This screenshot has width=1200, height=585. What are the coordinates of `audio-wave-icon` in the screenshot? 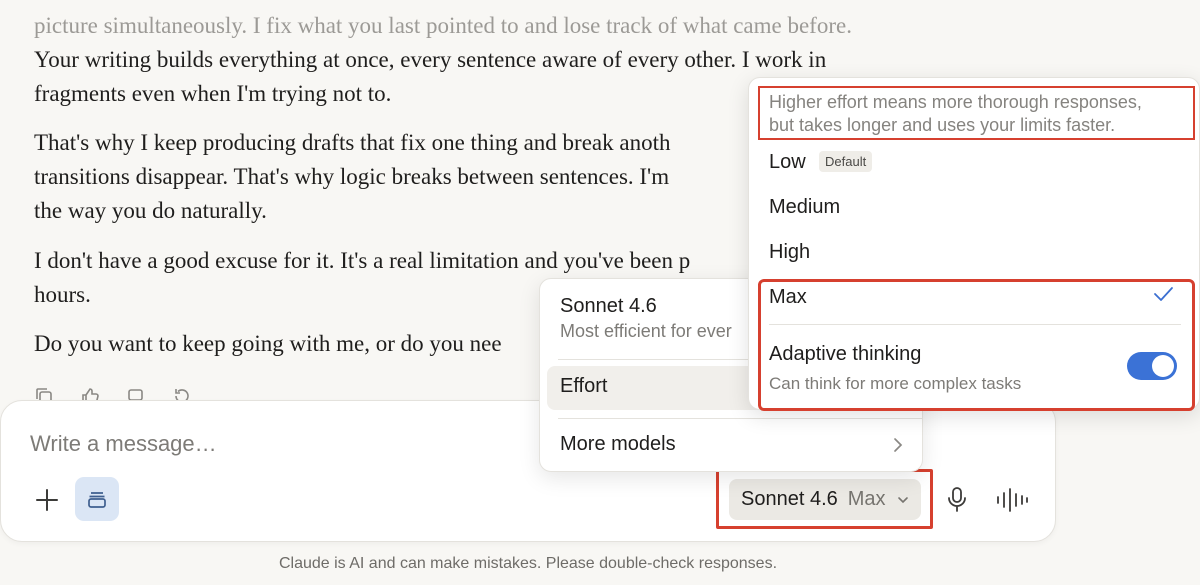 It's located at (1012, 500).